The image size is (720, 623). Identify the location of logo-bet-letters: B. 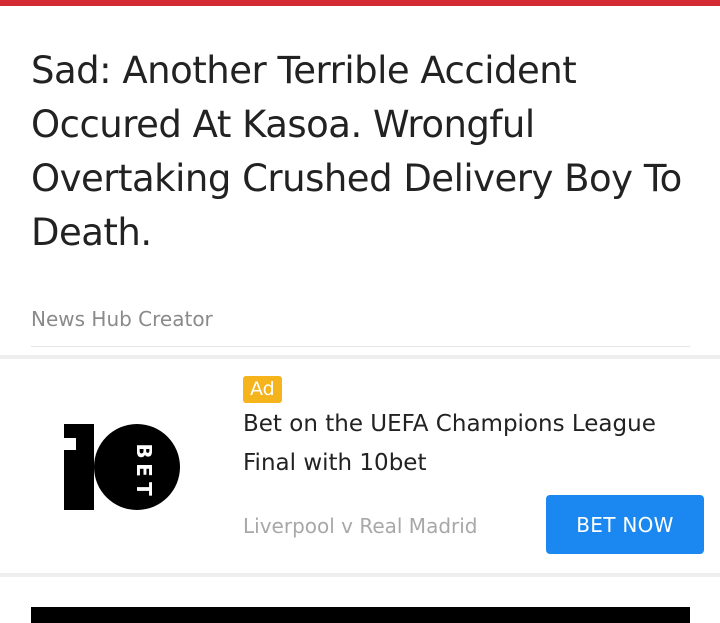
(144, 450).